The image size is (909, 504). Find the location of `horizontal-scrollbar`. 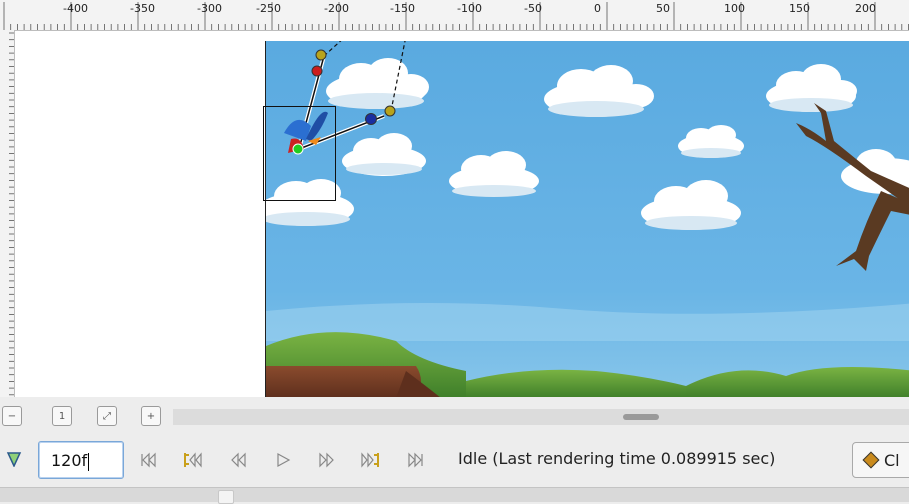

horizontal-scrollbar is located at coordinates (541, 417).